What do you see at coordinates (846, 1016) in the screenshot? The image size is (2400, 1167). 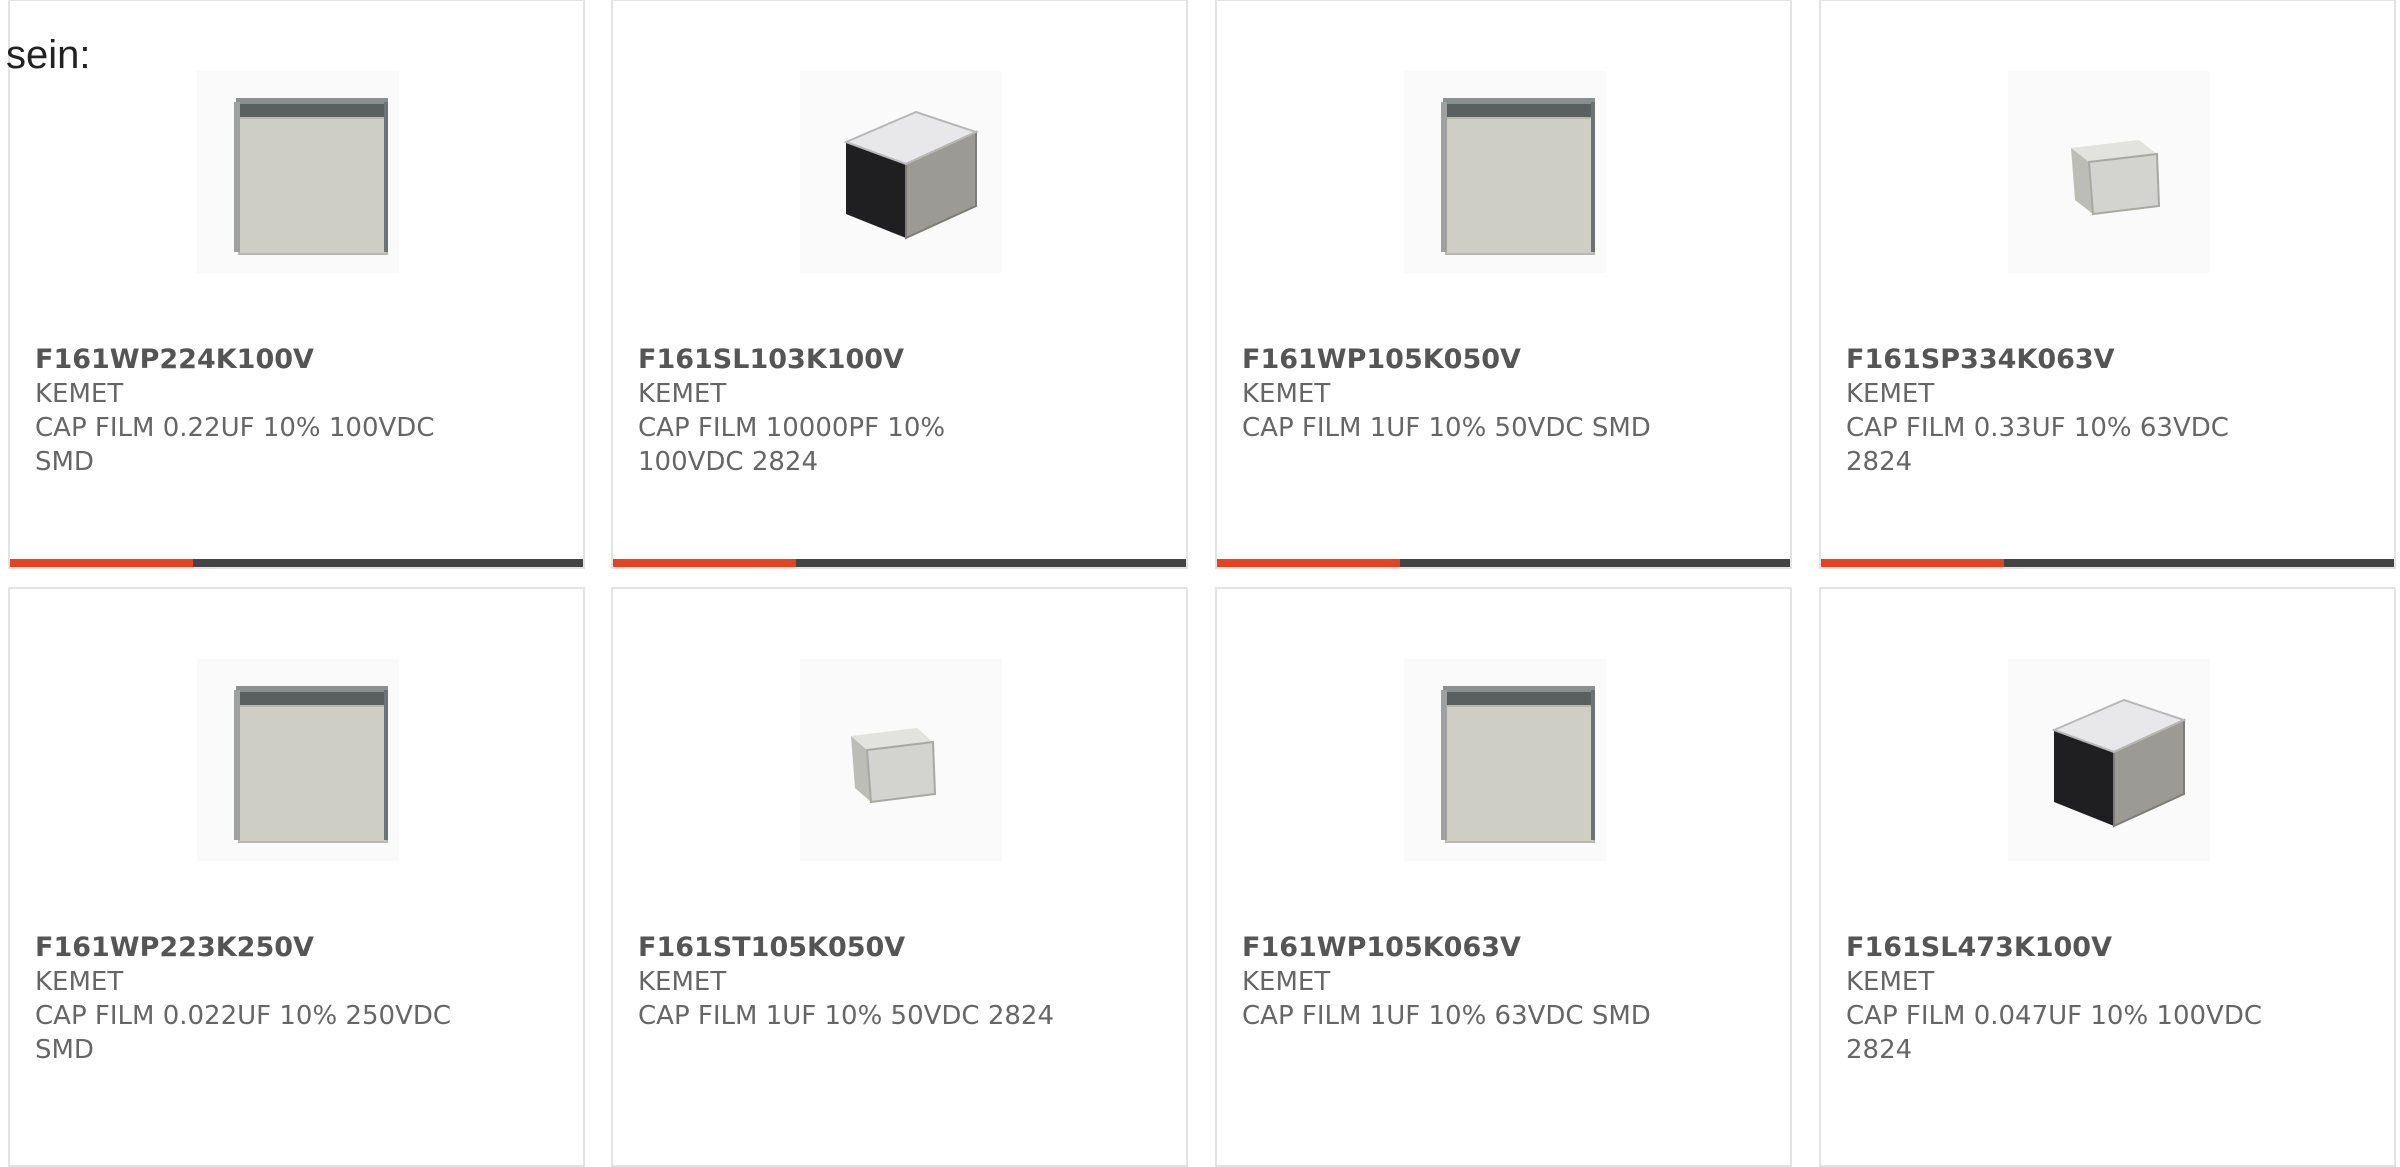 I see `description: CAP FILM 1UF 10% 50VDC 2824` at bounding box center [846, 1016].